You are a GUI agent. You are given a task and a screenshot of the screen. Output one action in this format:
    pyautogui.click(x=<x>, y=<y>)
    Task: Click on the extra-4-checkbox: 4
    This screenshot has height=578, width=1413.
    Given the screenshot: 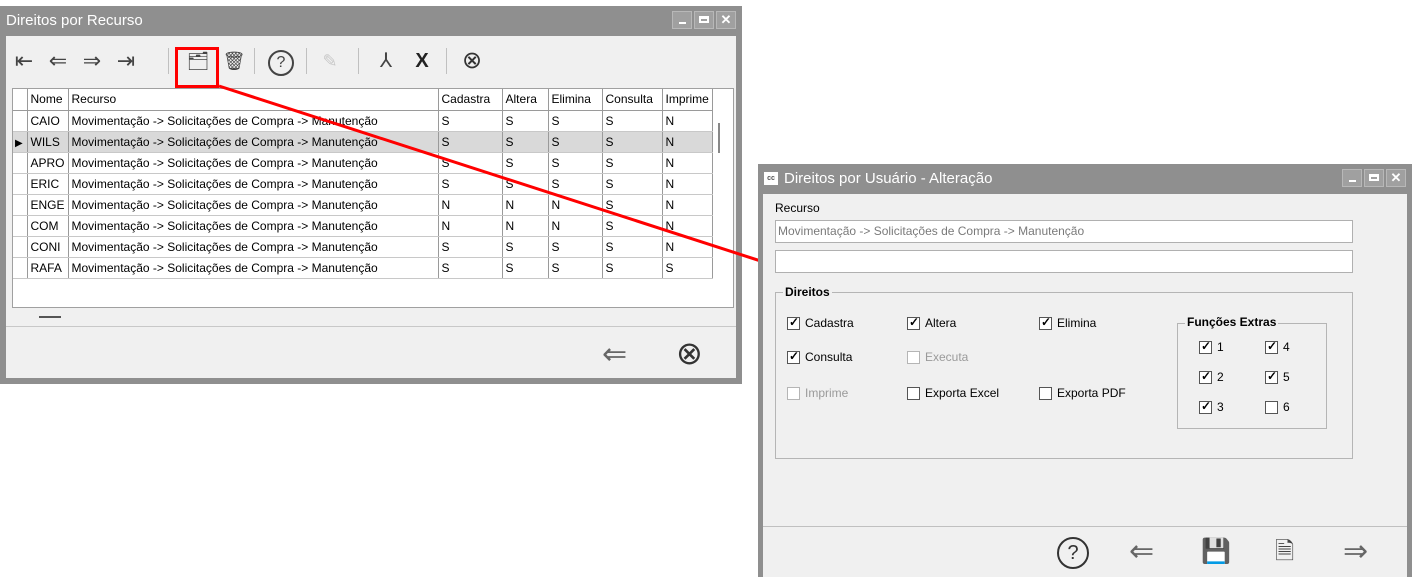 What is the action you would take?
    pyautogui.click(x=1277, y=346)
    